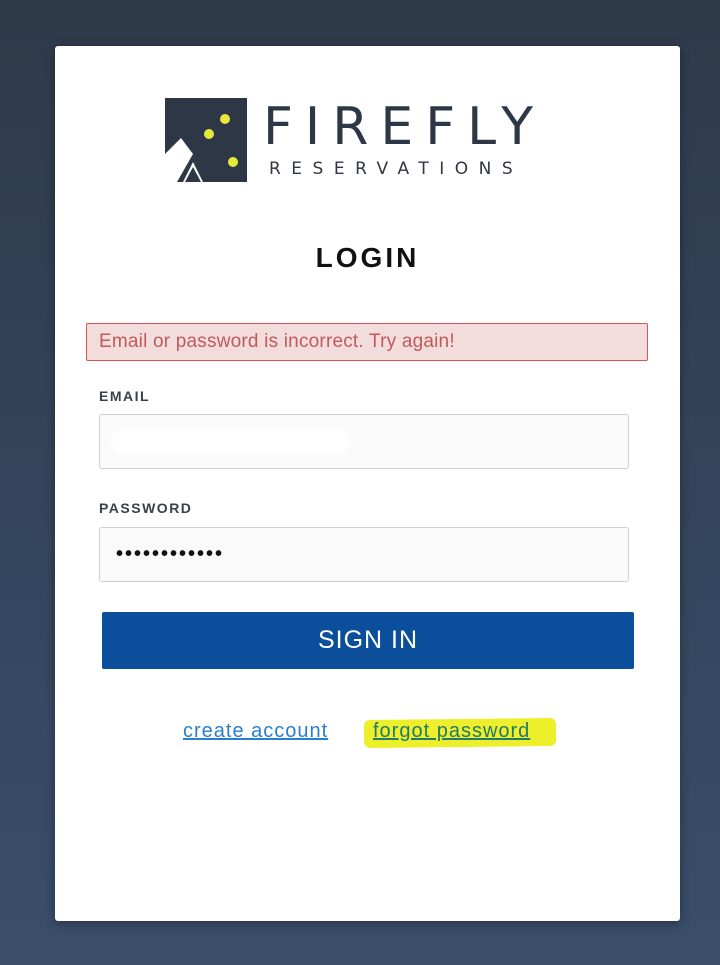 The width and height of the screenshot is (720, 965). Describe the element at coordinates (396, 169) in the screenshot. I see `logo-subtitle: RESERVATIONS` at that location.